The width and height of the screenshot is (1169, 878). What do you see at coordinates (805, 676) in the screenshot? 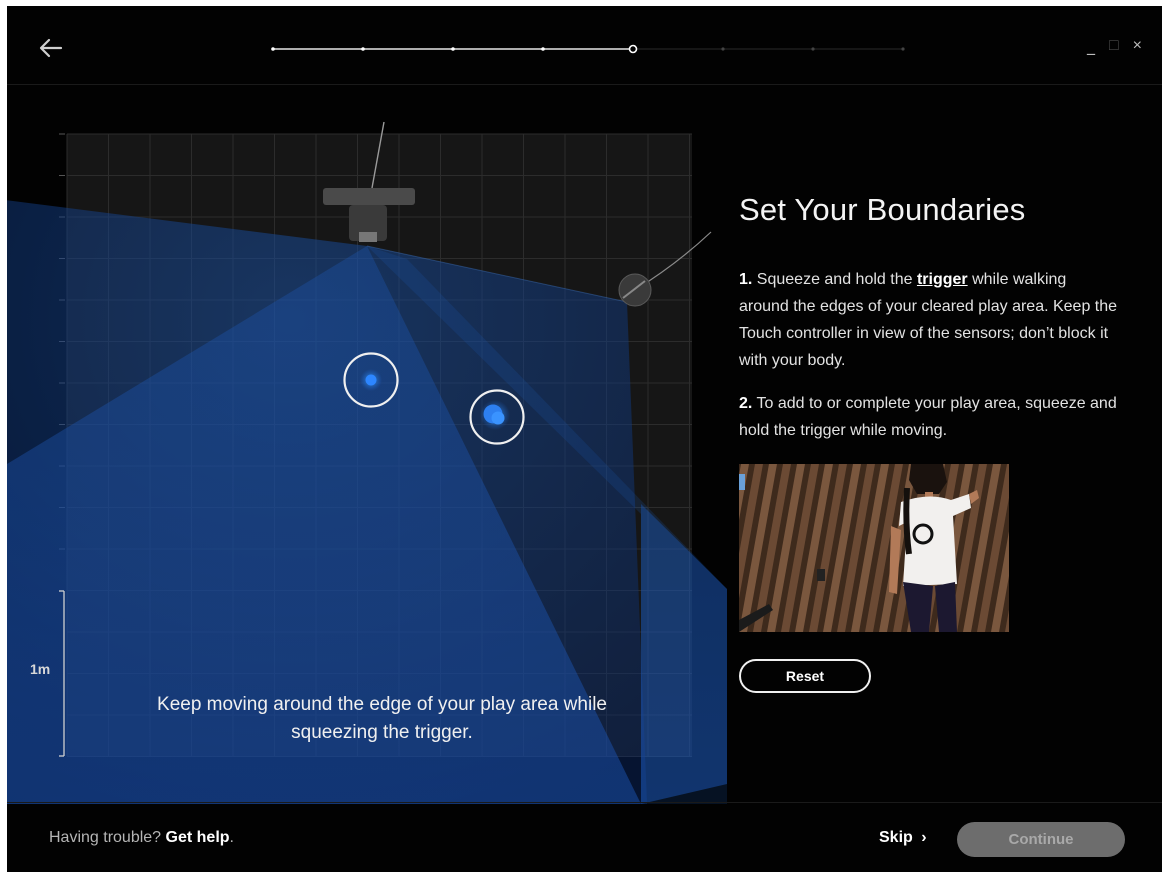
I see `reset-button: Reset` at bounding box center [805, 676].